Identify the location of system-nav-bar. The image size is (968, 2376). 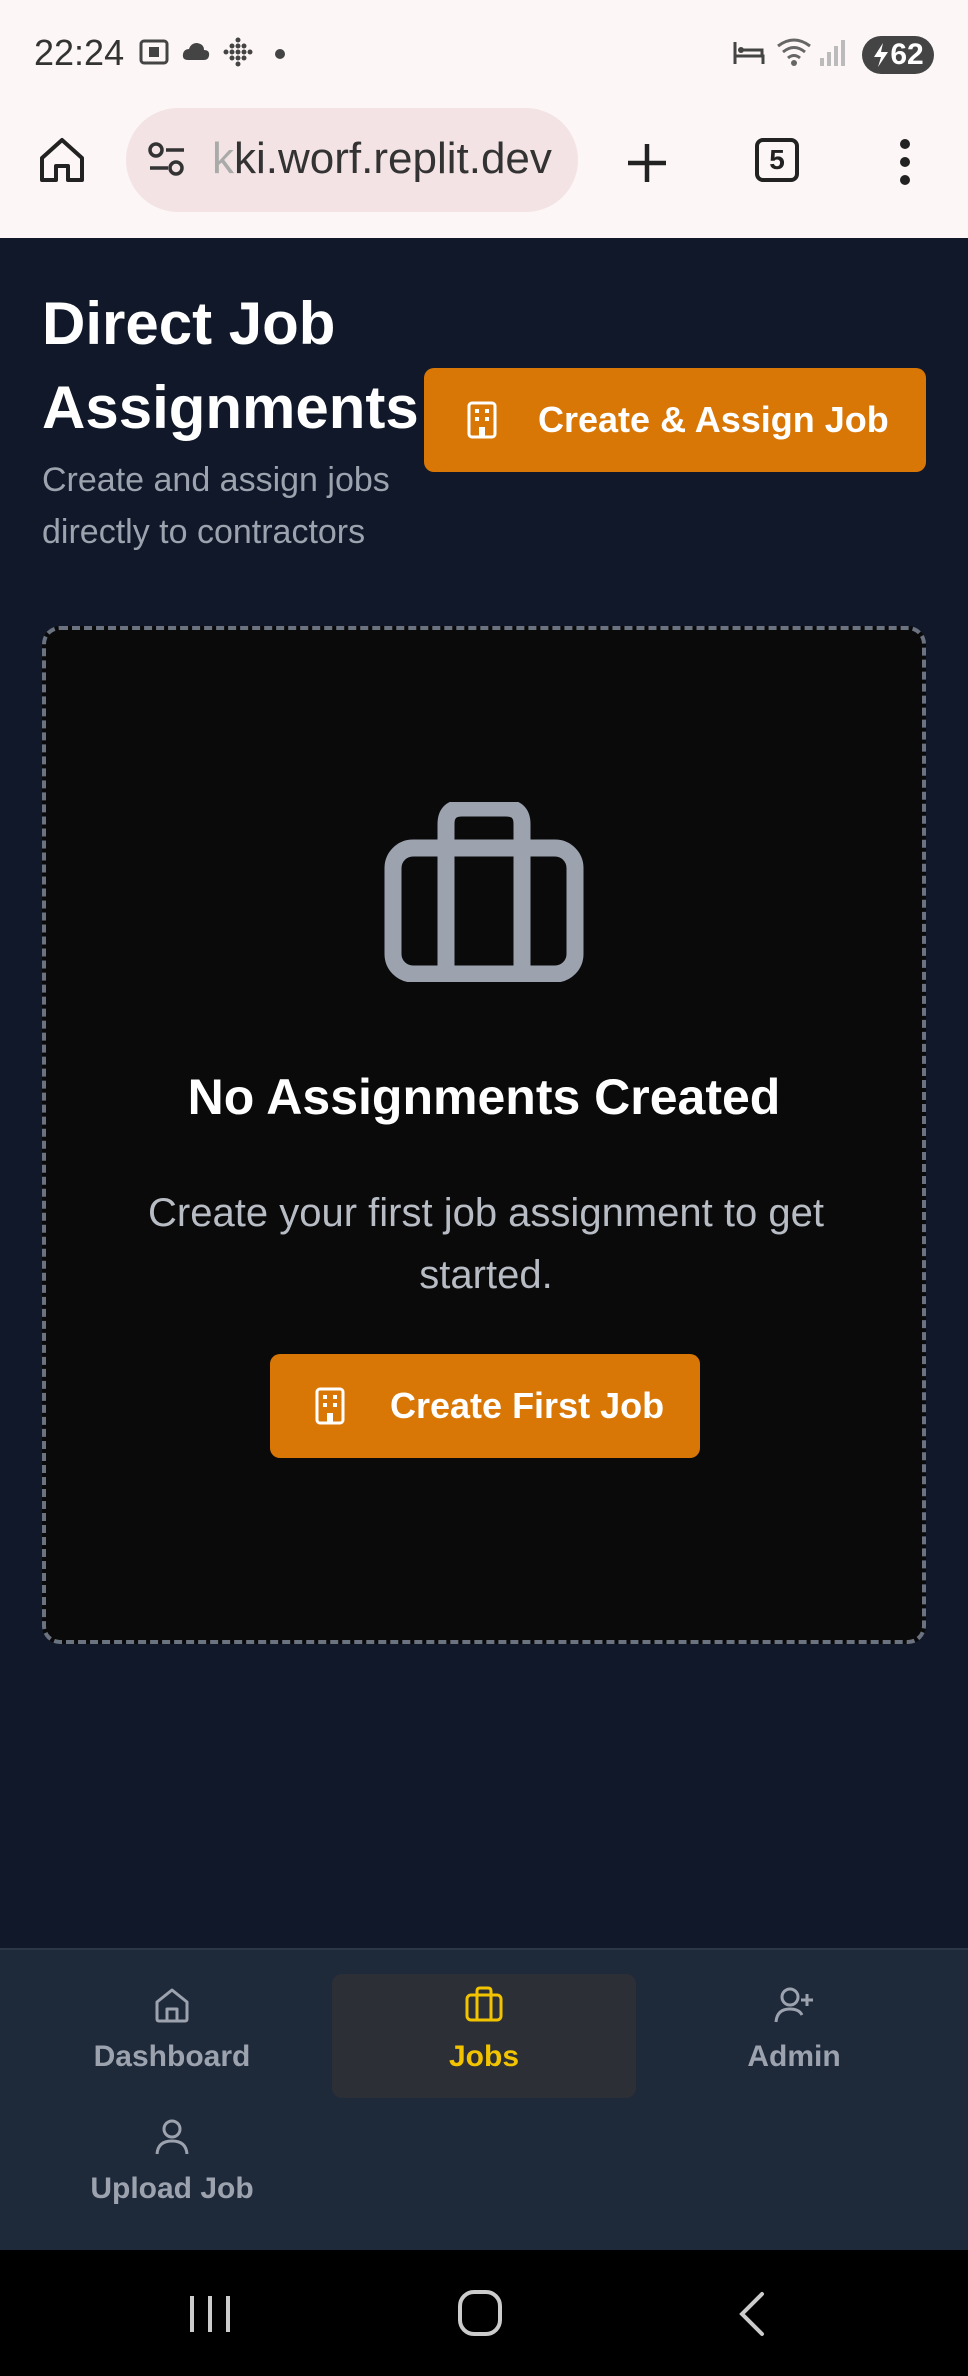
(484, 2313).